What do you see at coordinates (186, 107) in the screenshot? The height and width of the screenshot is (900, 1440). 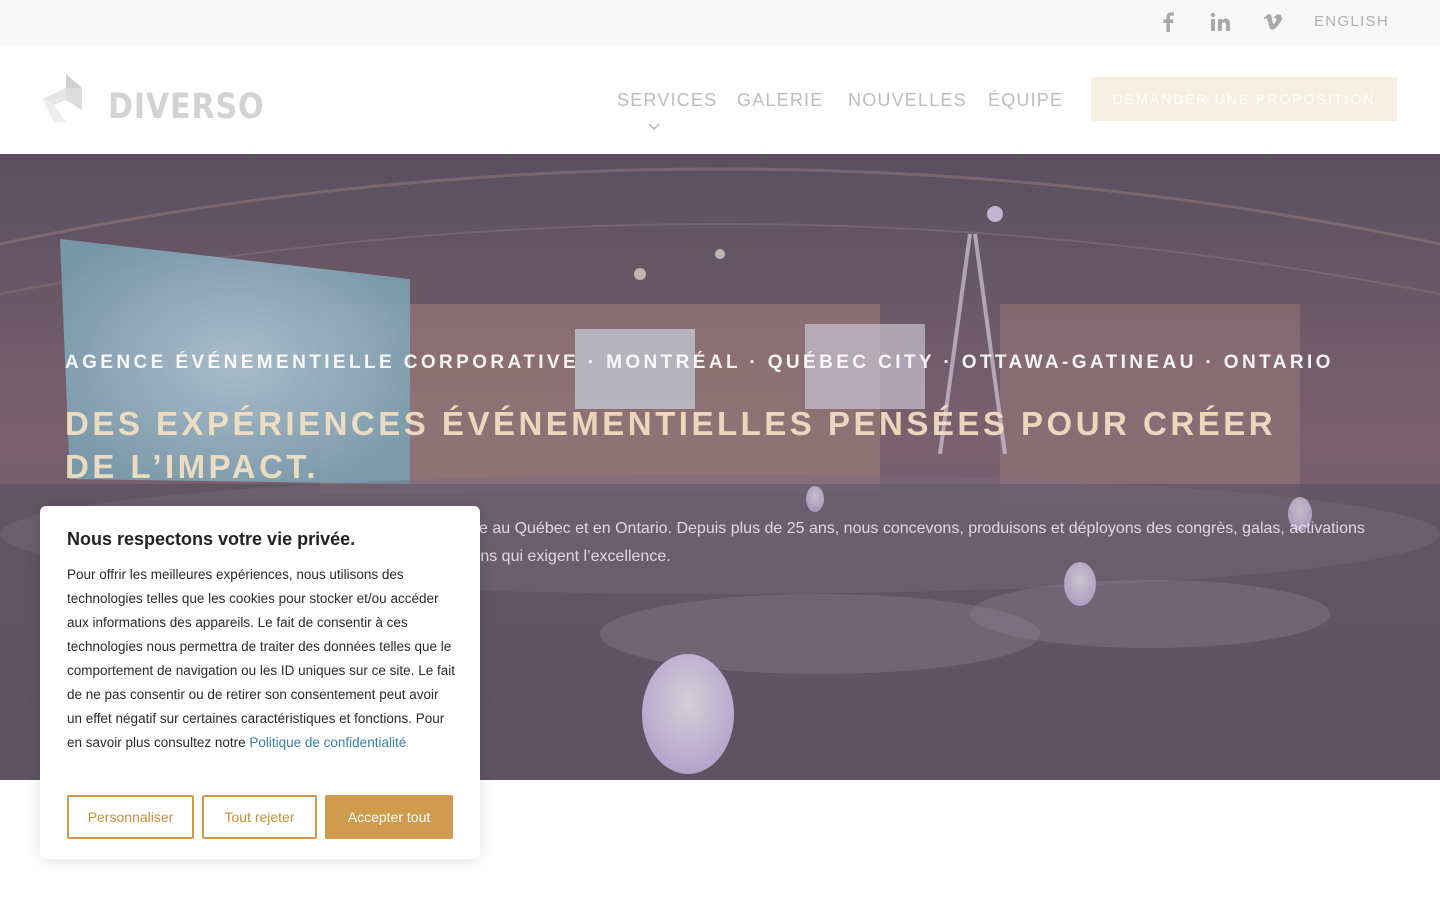 I see `logo-wordmark: DIVERSO` at bounding box center [186, 107].